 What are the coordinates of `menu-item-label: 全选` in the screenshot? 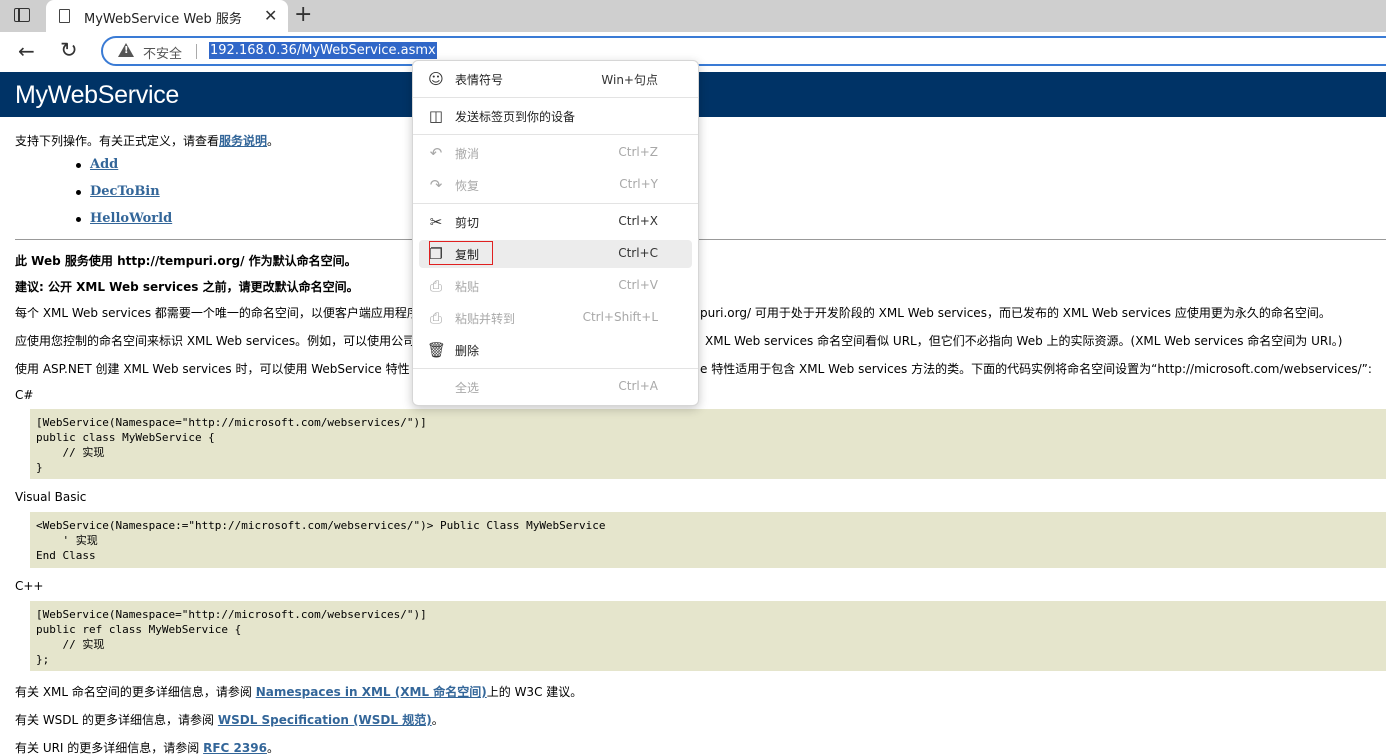 It's located at (467, 388).